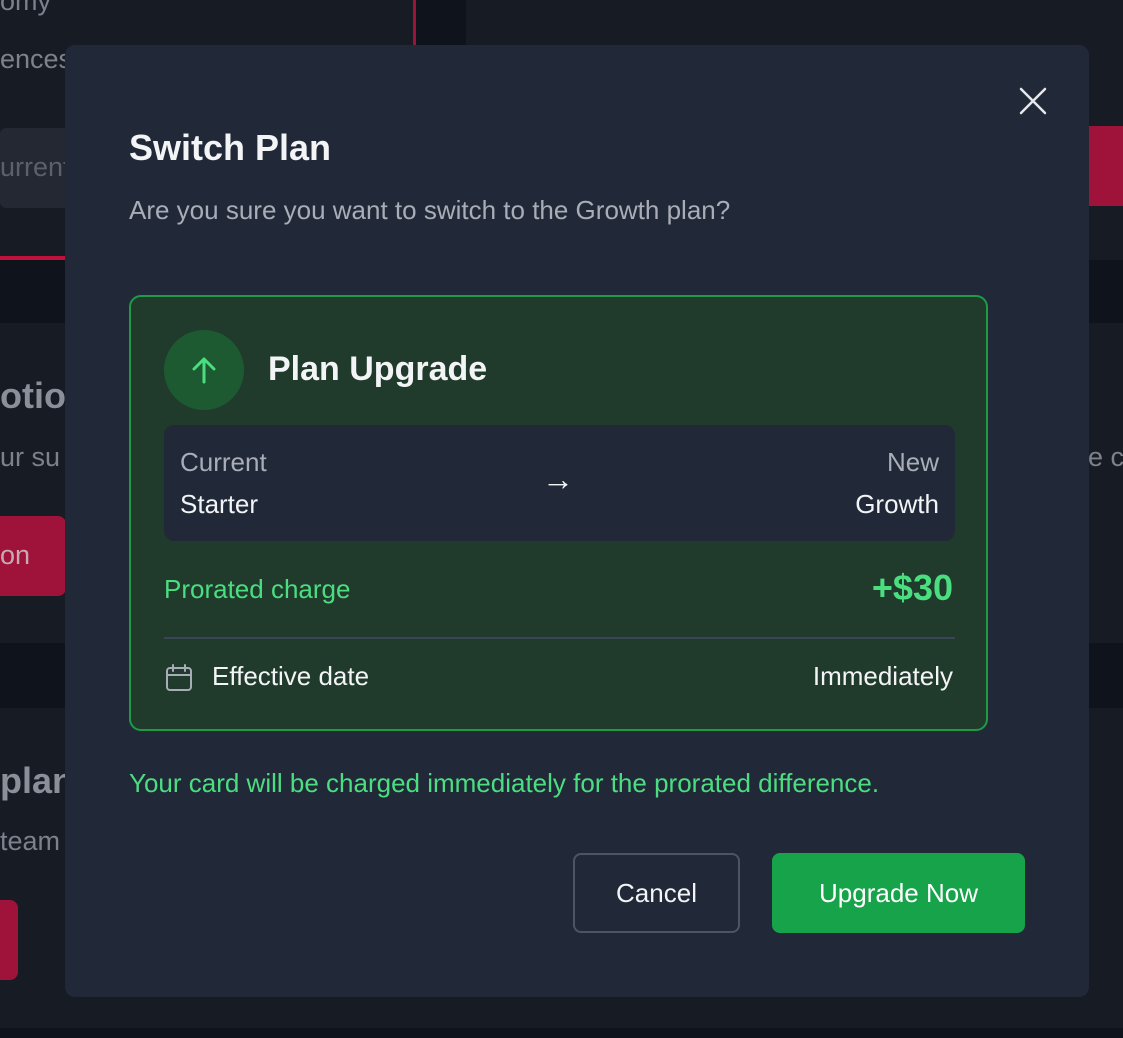 Image resolution: width=1123 pixels, height=1038 pixels. Describe the element at coordinates (414, 22) in the screenshot. I see `background-divider-red` at that location.